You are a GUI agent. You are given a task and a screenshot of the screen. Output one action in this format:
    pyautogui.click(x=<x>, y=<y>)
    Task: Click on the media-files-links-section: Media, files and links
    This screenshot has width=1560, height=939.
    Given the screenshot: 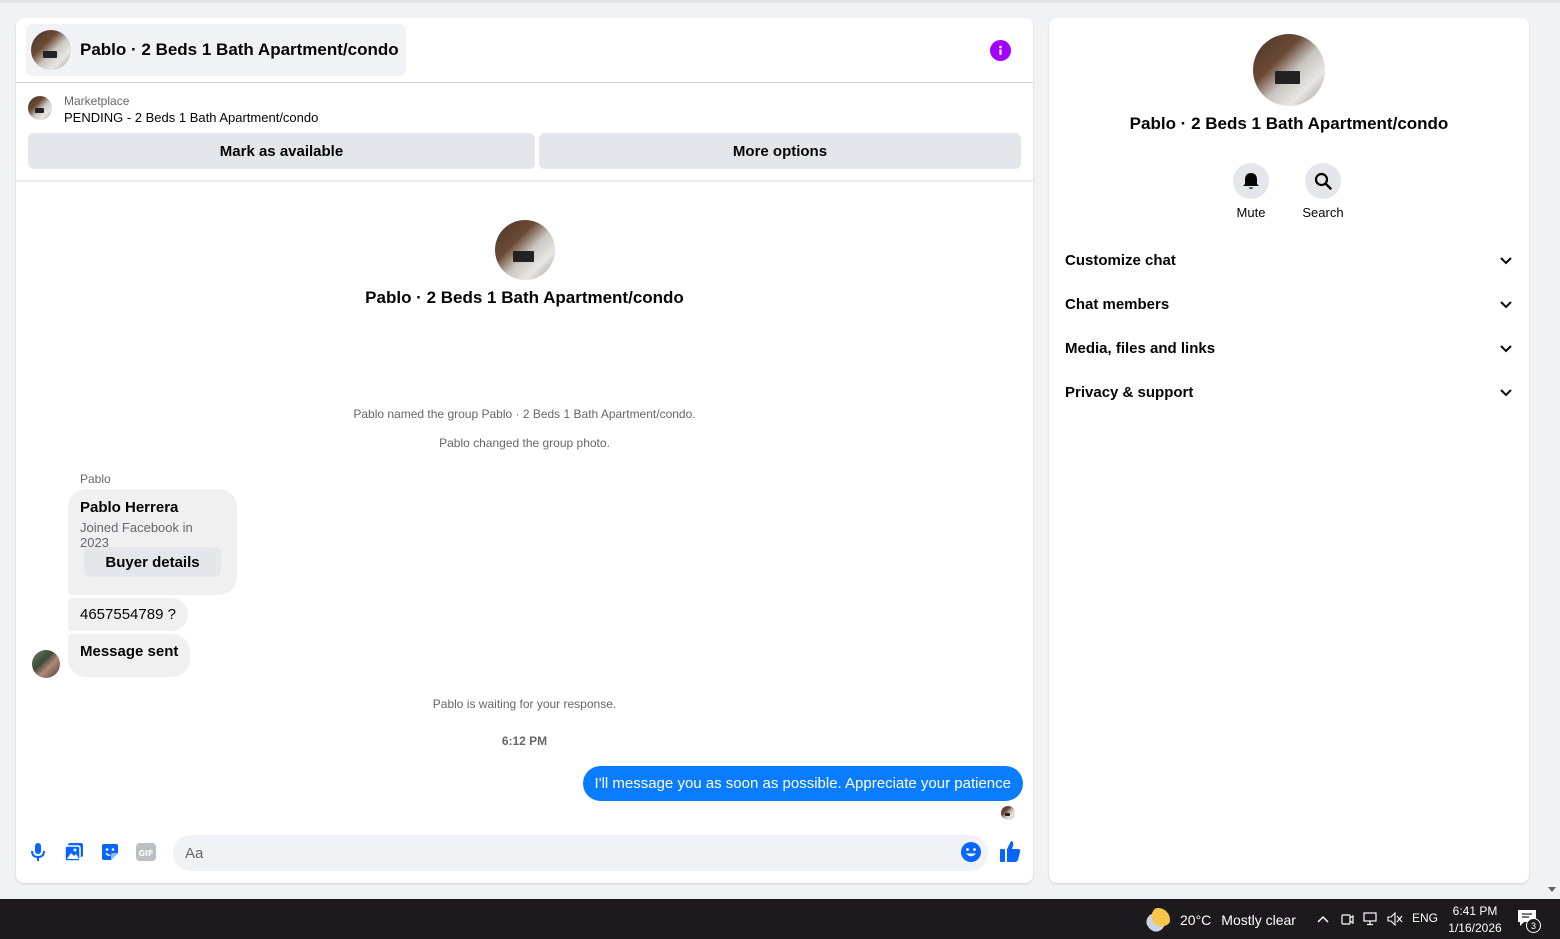 What is the action you would take?
    pyautogui.click(x=1289, y=348)
    